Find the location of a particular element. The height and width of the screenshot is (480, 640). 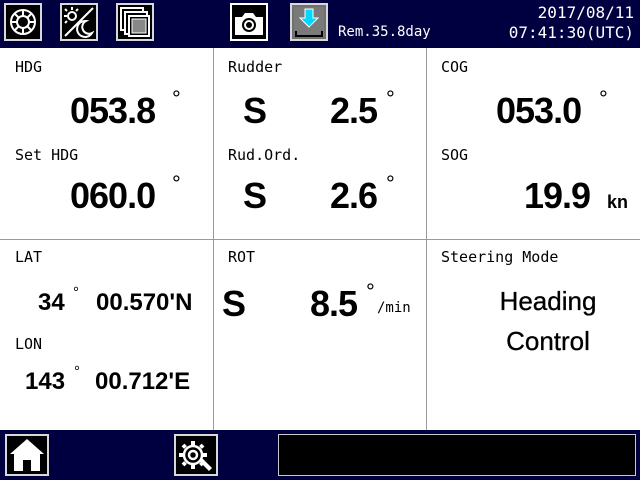

sog-value: 19.9 is located at coordinates (557, 195).